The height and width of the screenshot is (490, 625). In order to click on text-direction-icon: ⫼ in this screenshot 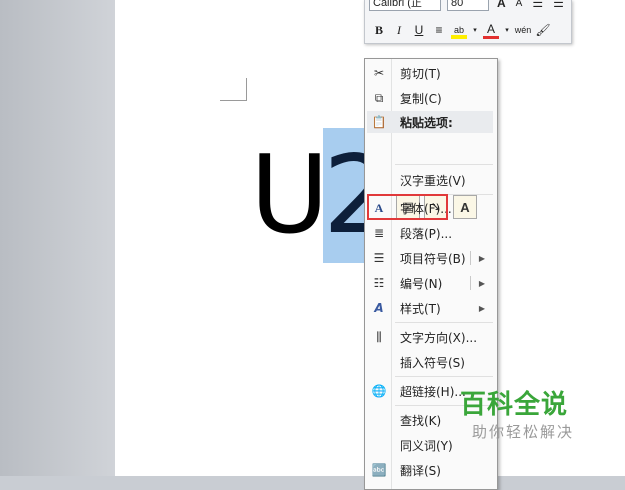, I will do `click(379, 336)`.